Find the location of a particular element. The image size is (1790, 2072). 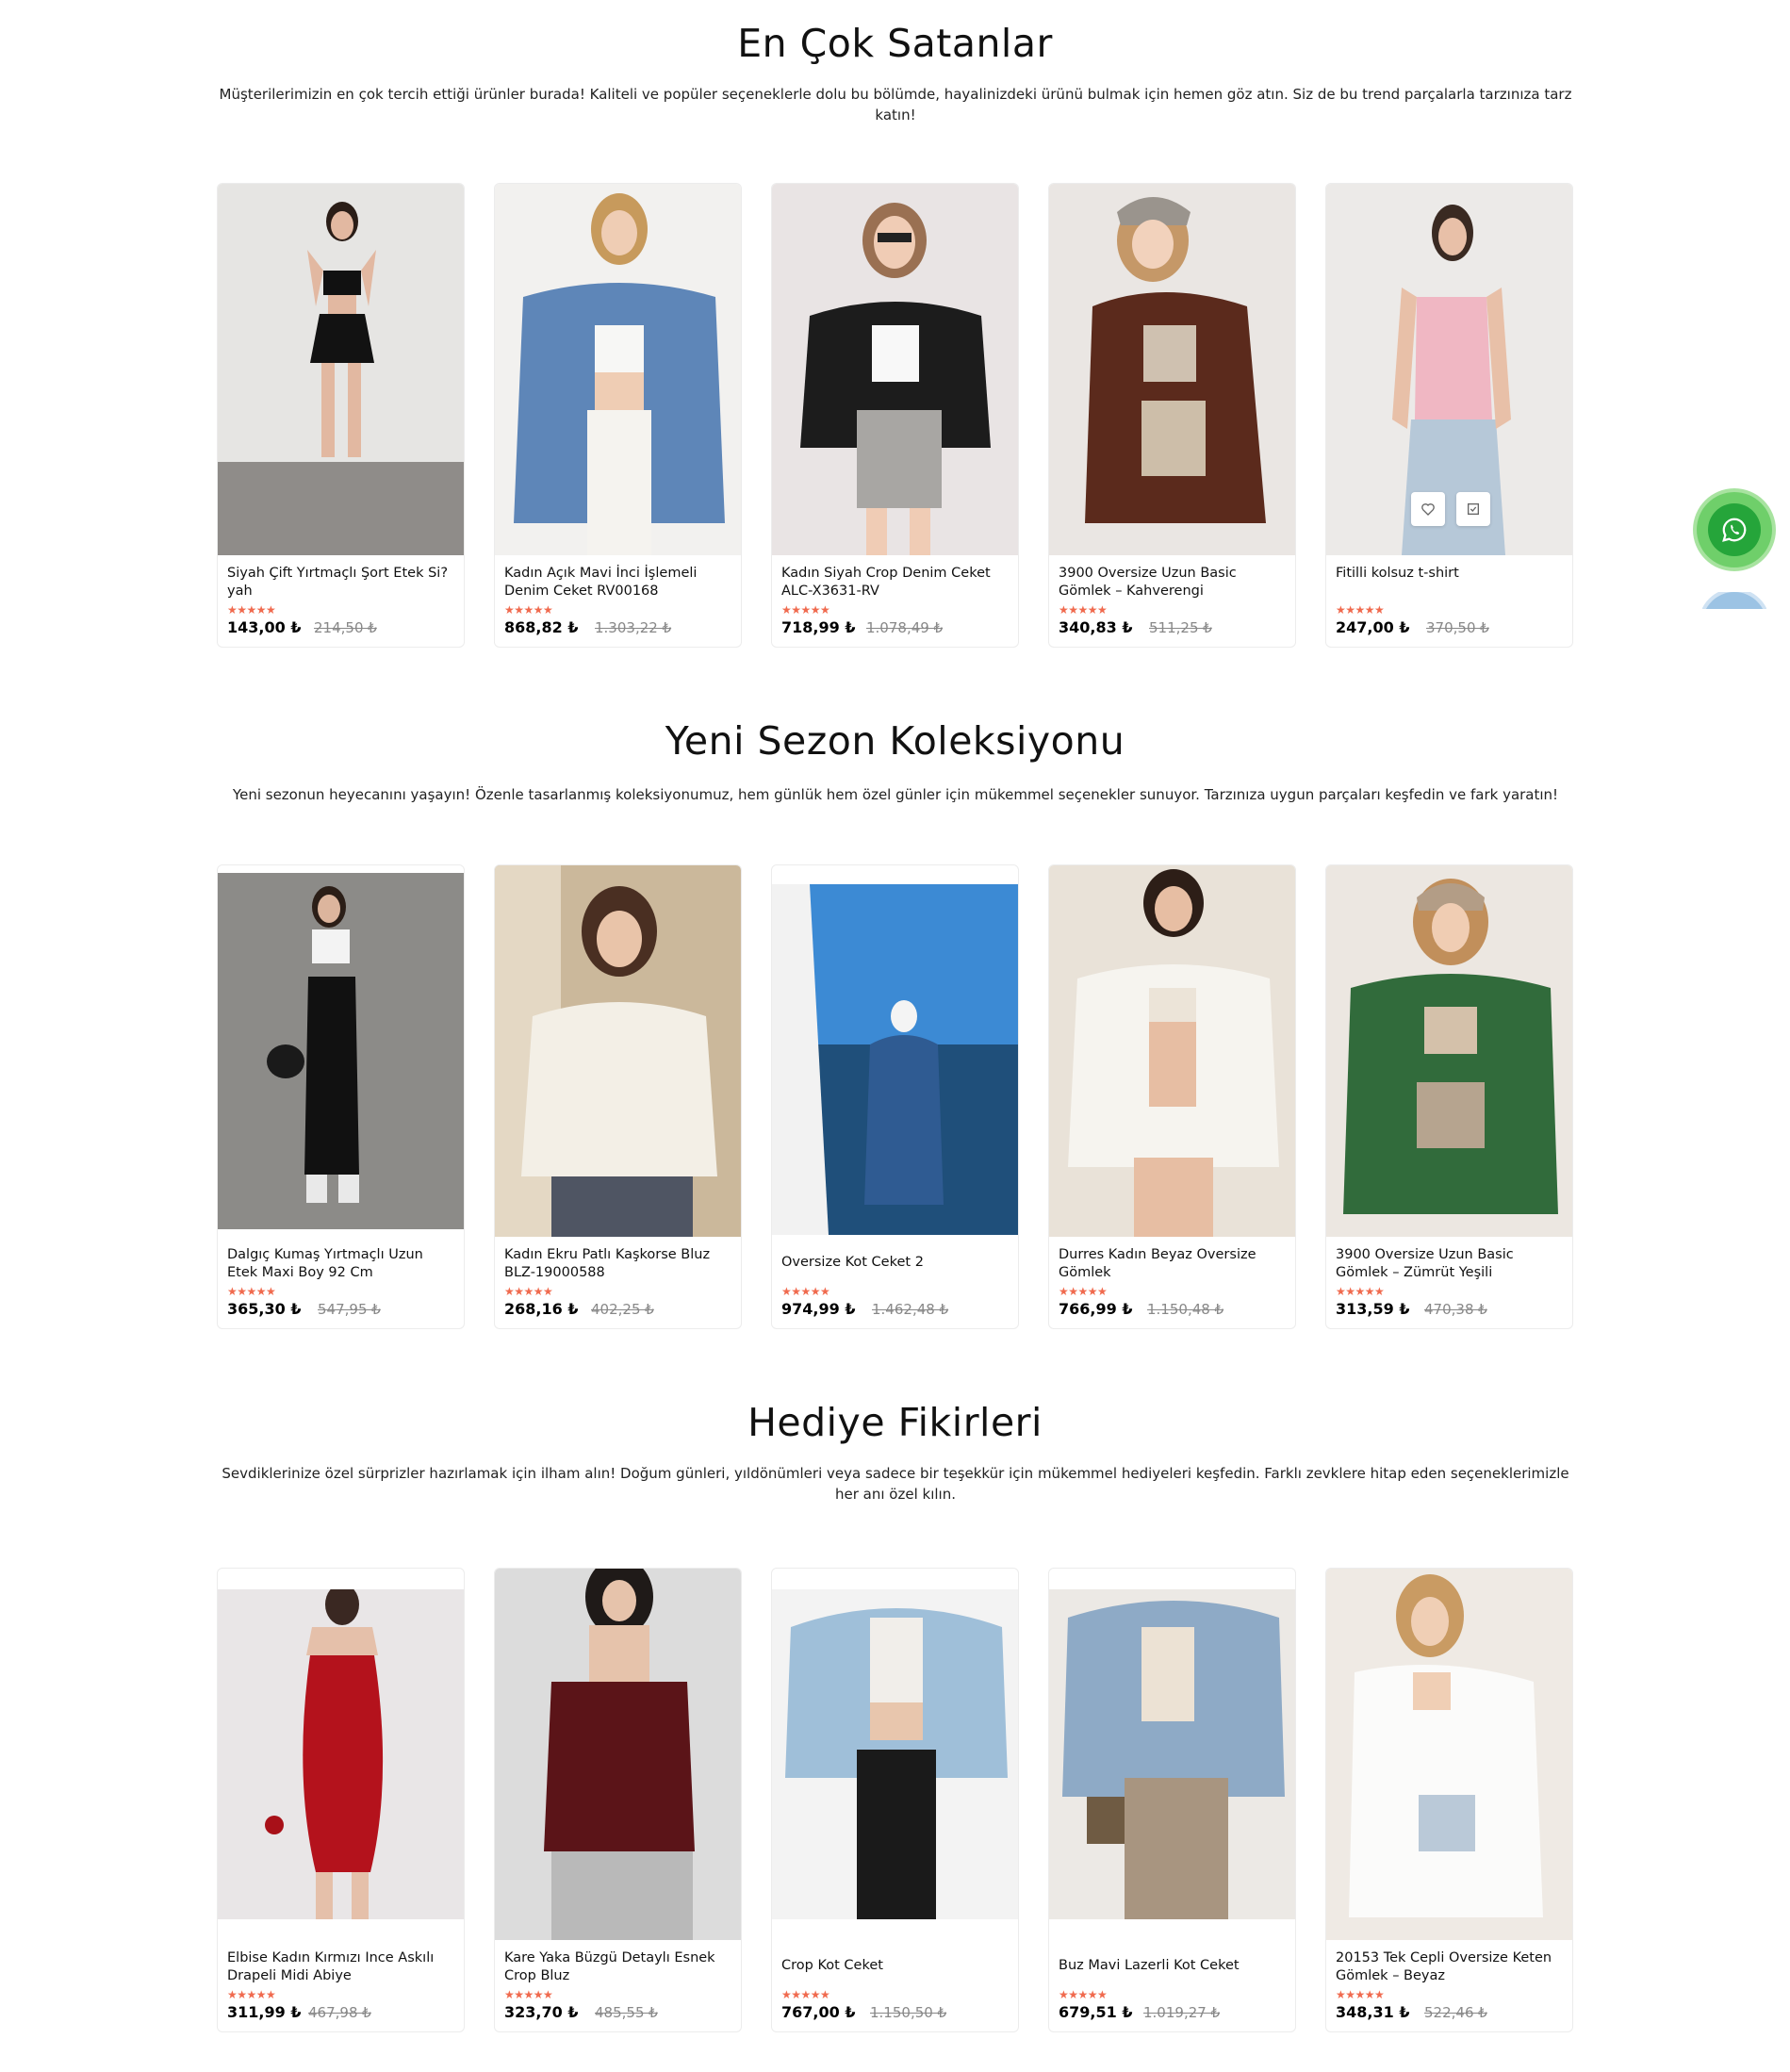

quick-view-button is located at coordinates (1473, 509).